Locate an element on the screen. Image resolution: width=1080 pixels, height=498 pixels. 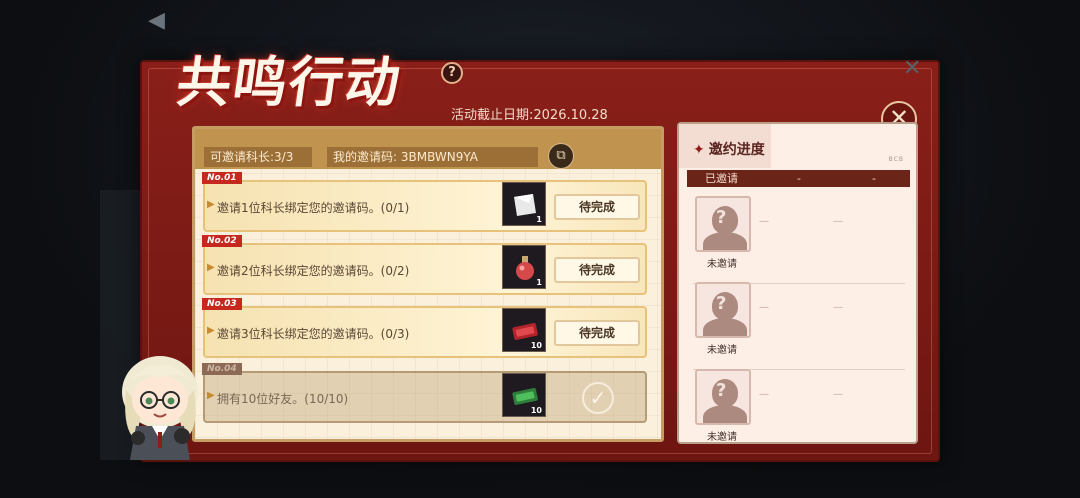
white-card-icon is located at coordinates (525, 205).